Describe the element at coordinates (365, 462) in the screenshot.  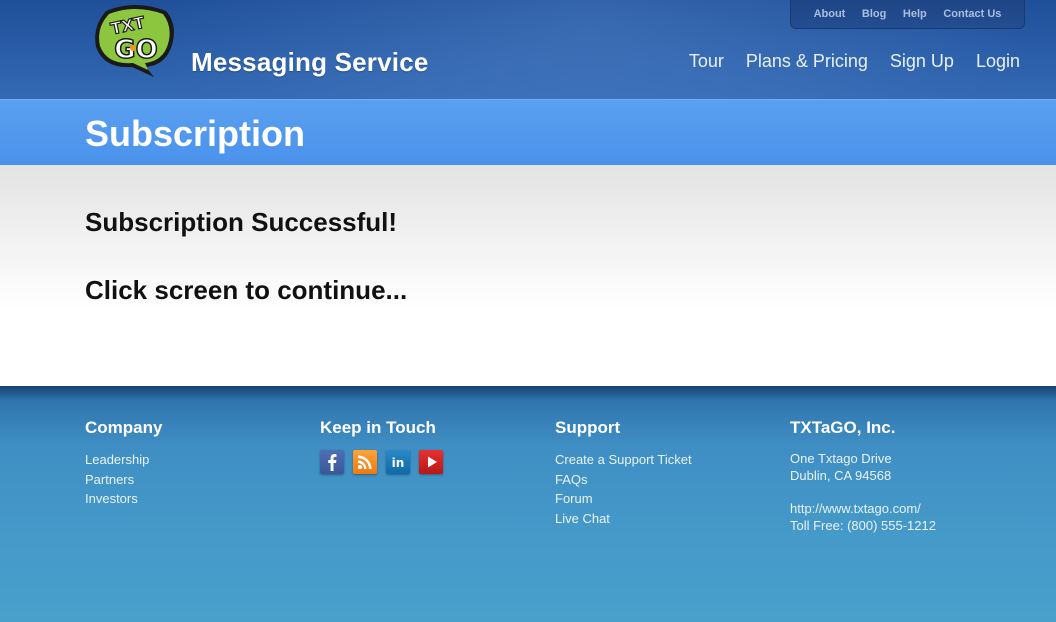
I see `rss-icon` at that location.